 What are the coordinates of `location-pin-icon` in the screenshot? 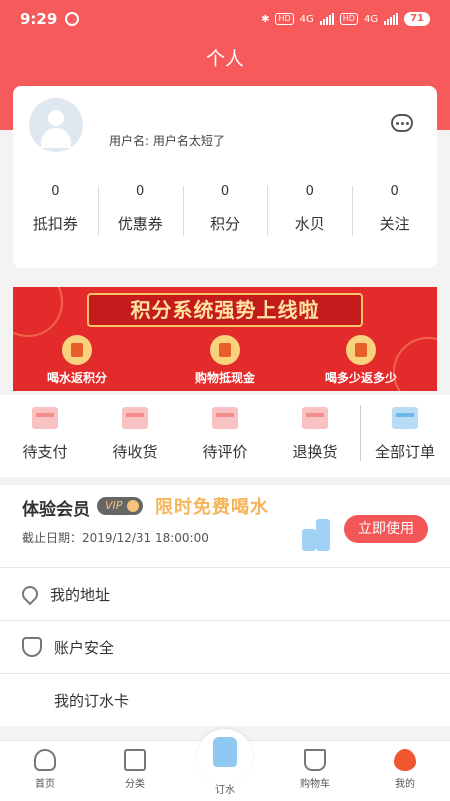 It's located at (30, 594).